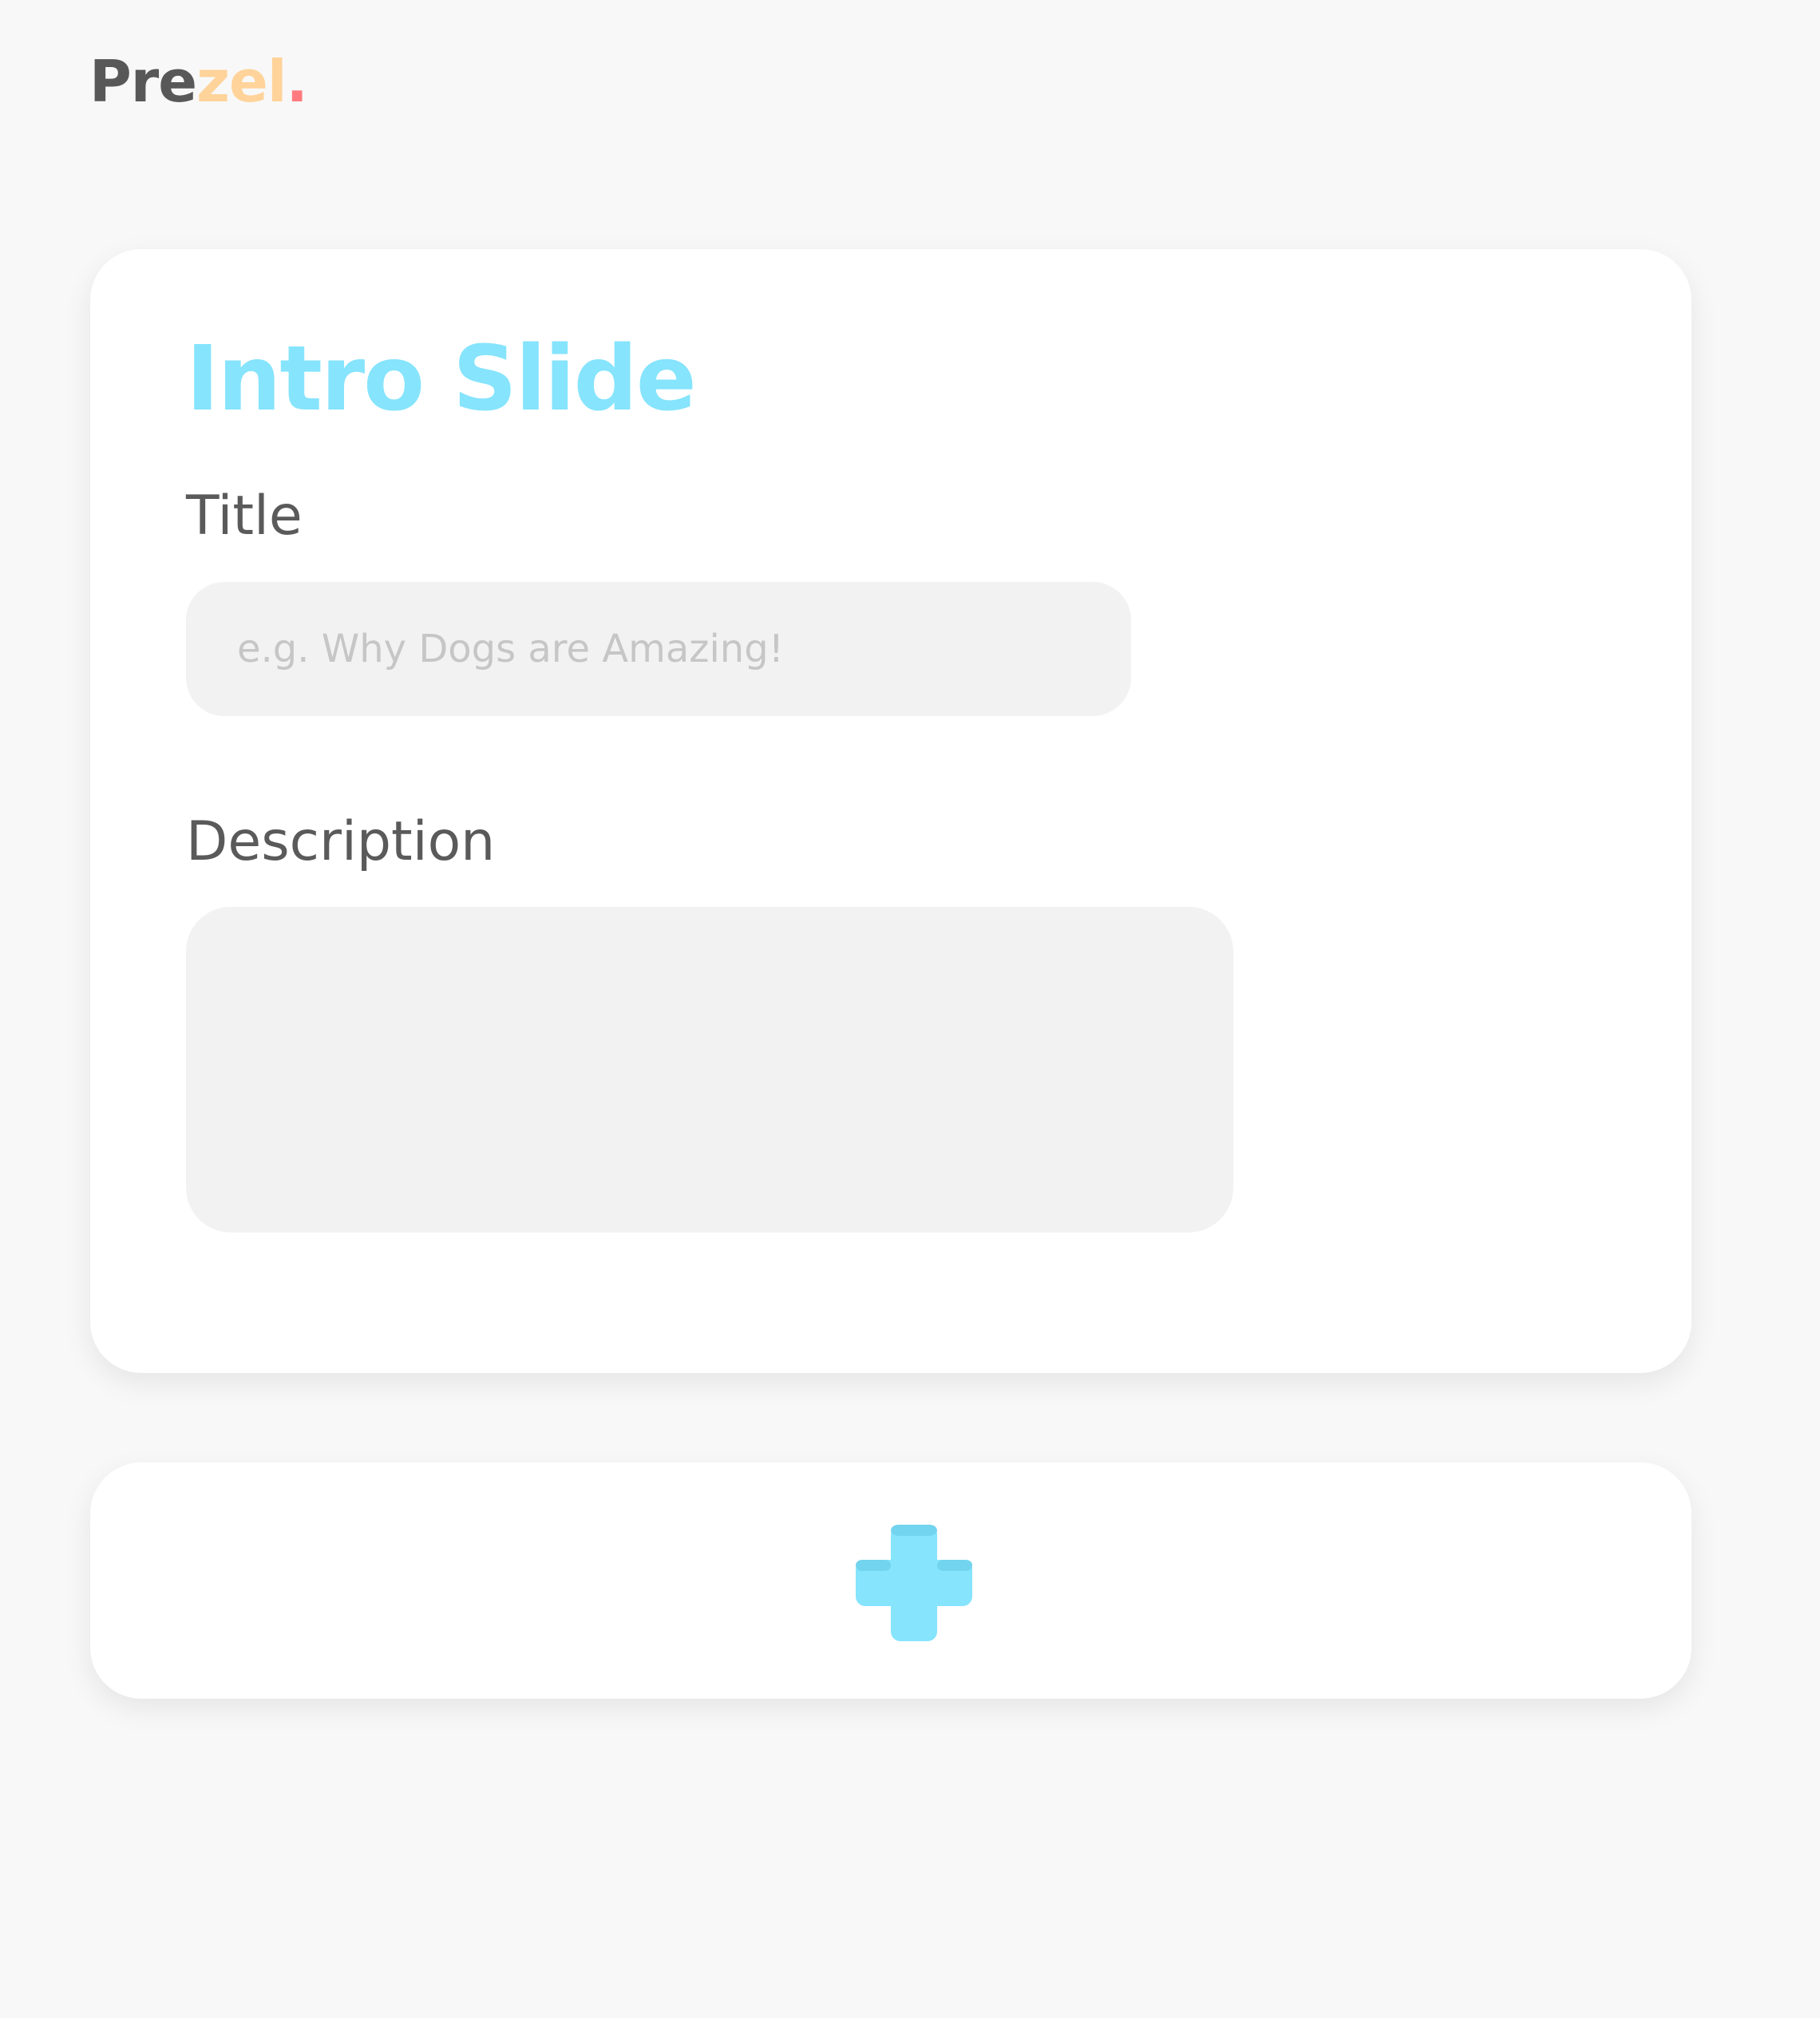  I want to click on add-slide-button, so click(891, 1580).